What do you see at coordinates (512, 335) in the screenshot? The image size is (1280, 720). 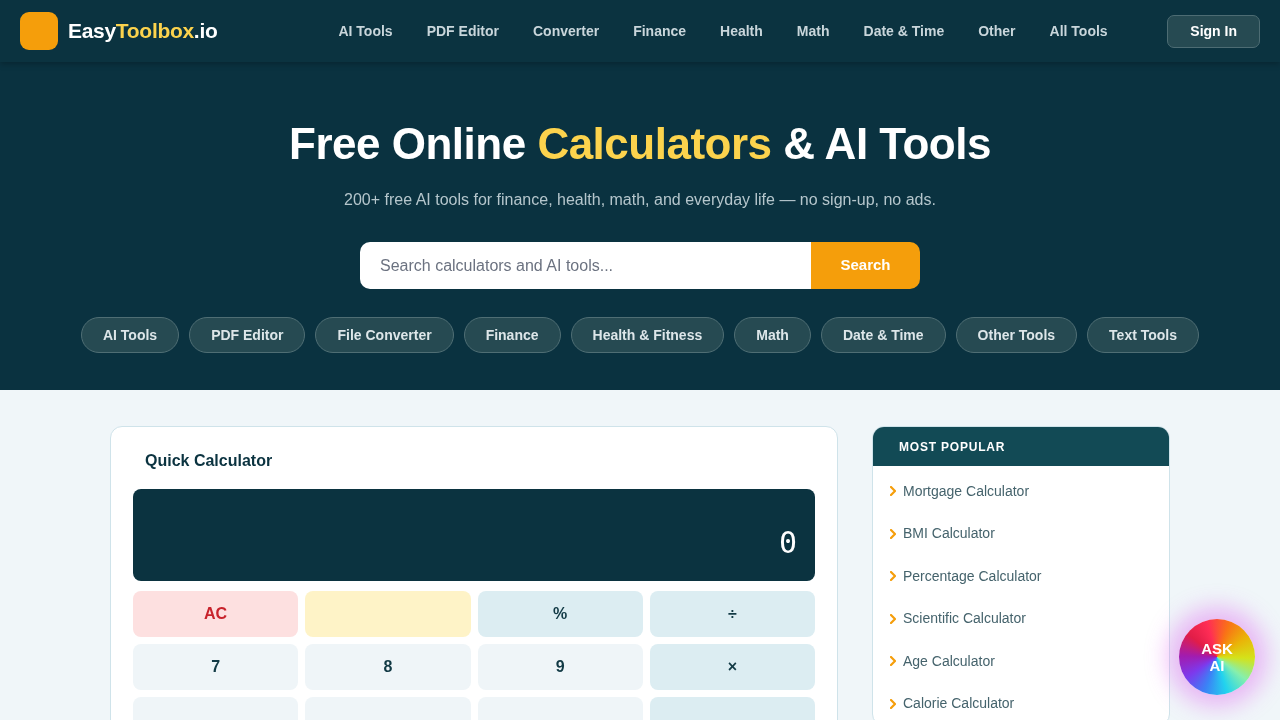 I see `category-chip: Finance` at bounding box center [512, 335].